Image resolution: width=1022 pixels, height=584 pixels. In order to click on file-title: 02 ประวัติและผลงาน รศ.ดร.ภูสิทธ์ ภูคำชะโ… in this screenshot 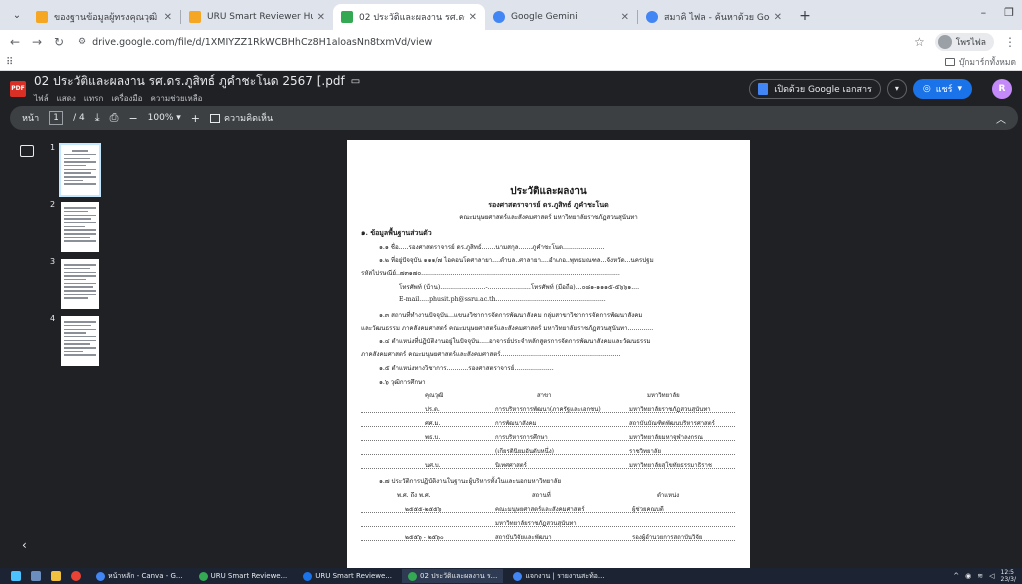, I will do `click(189, 81)`.